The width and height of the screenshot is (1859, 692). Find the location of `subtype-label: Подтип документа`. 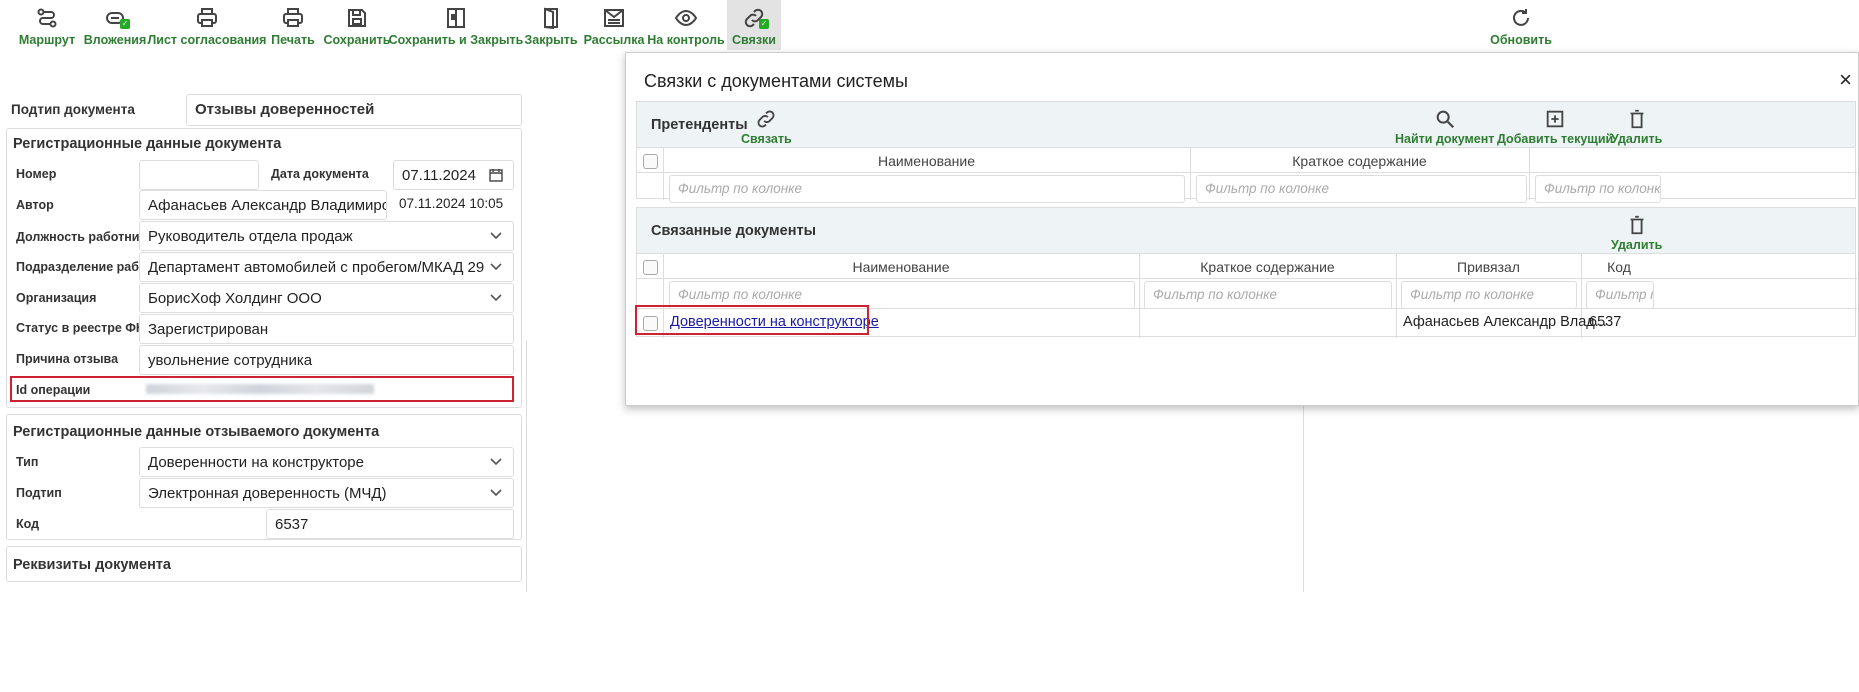

subtype-label: Подтип документа is located at coordinates (73, 109).